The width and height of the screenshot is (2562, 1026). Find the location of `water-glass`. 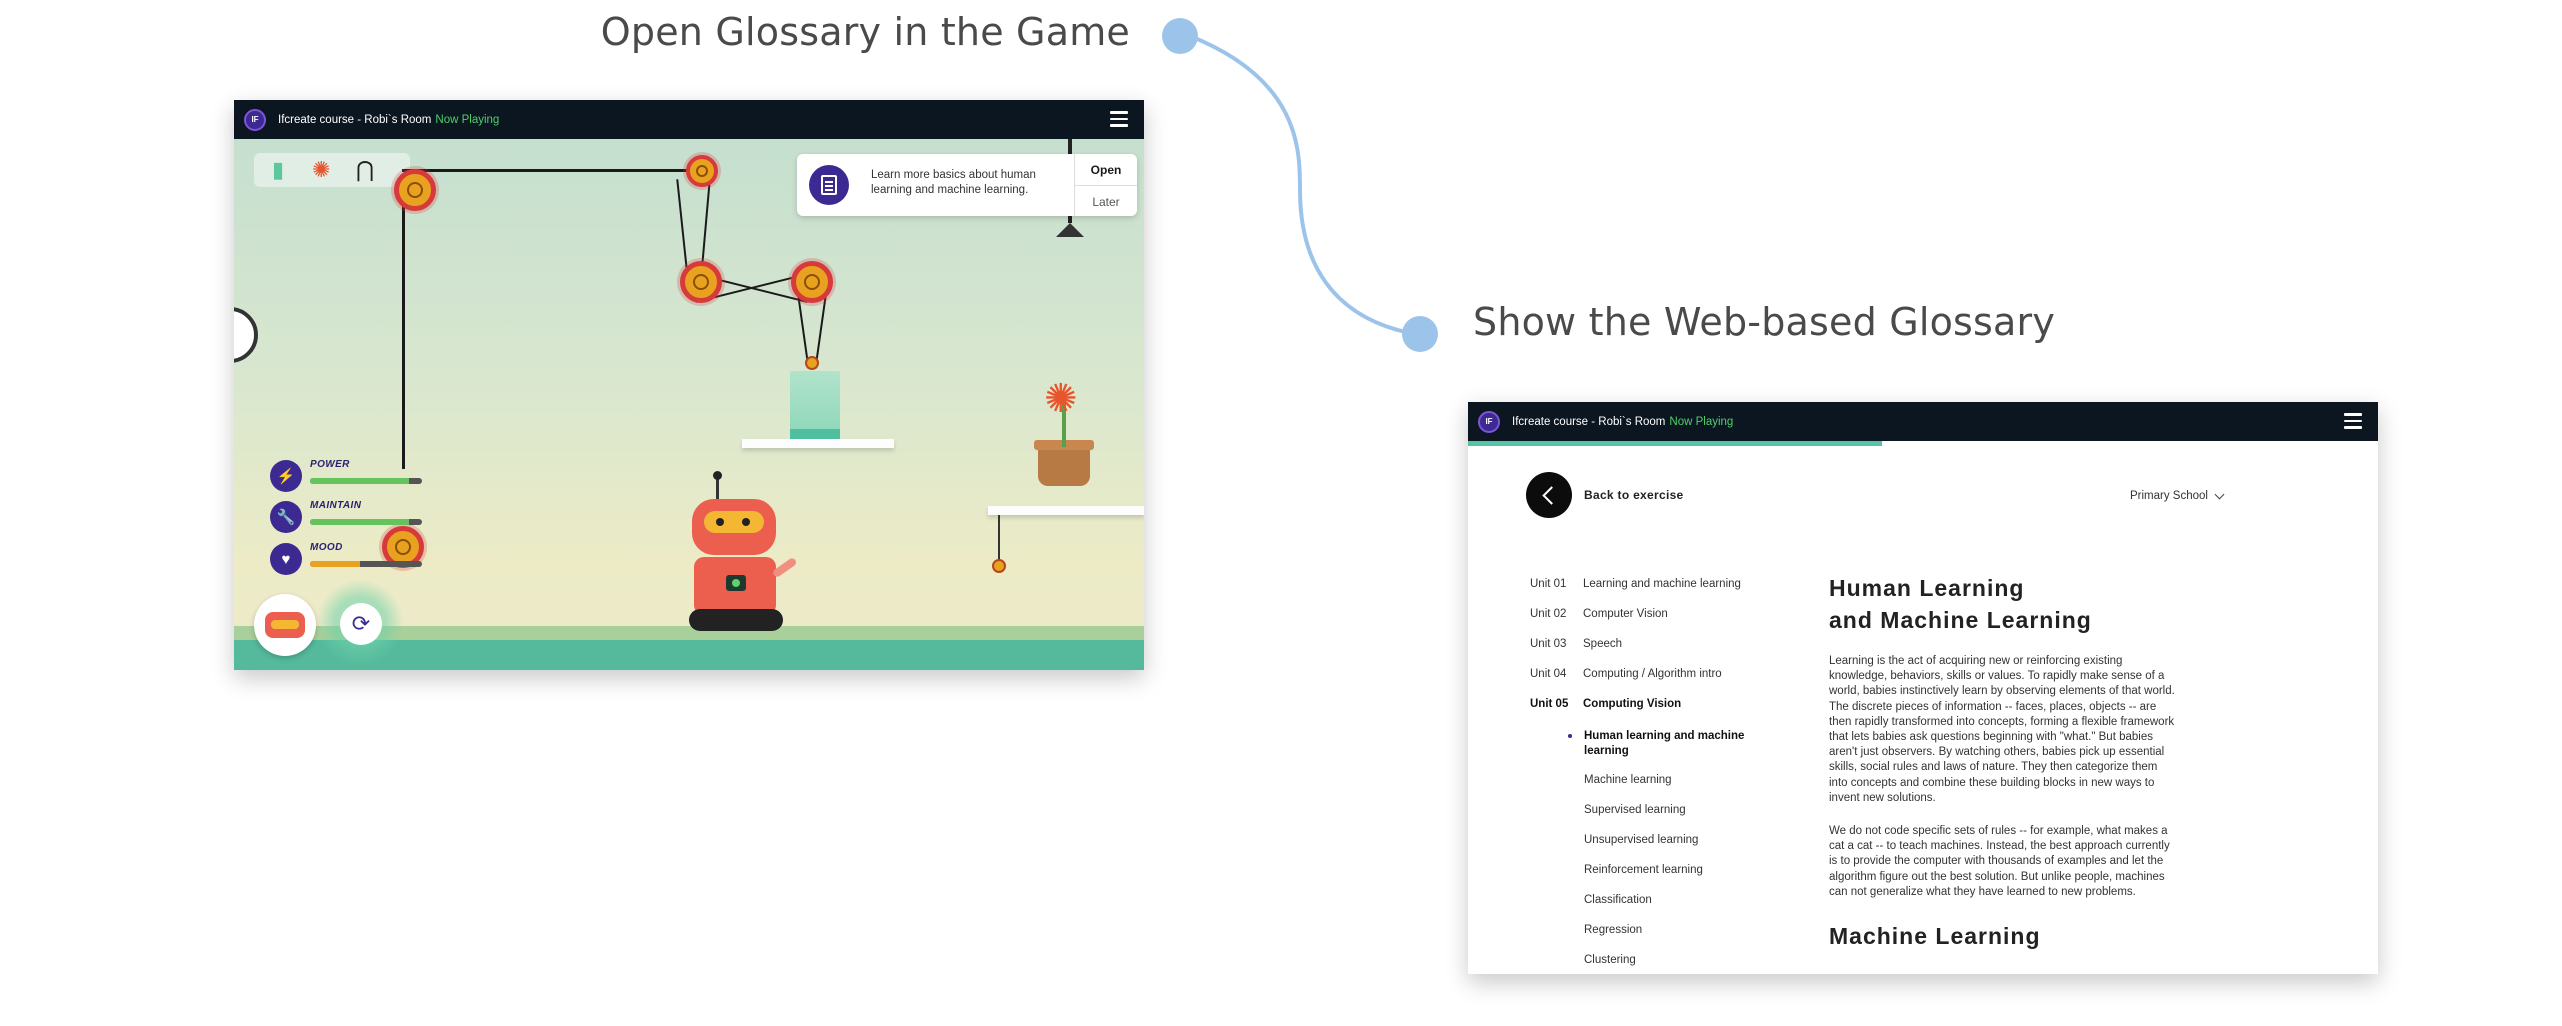

water-glass is located at coordinates (815, 405).